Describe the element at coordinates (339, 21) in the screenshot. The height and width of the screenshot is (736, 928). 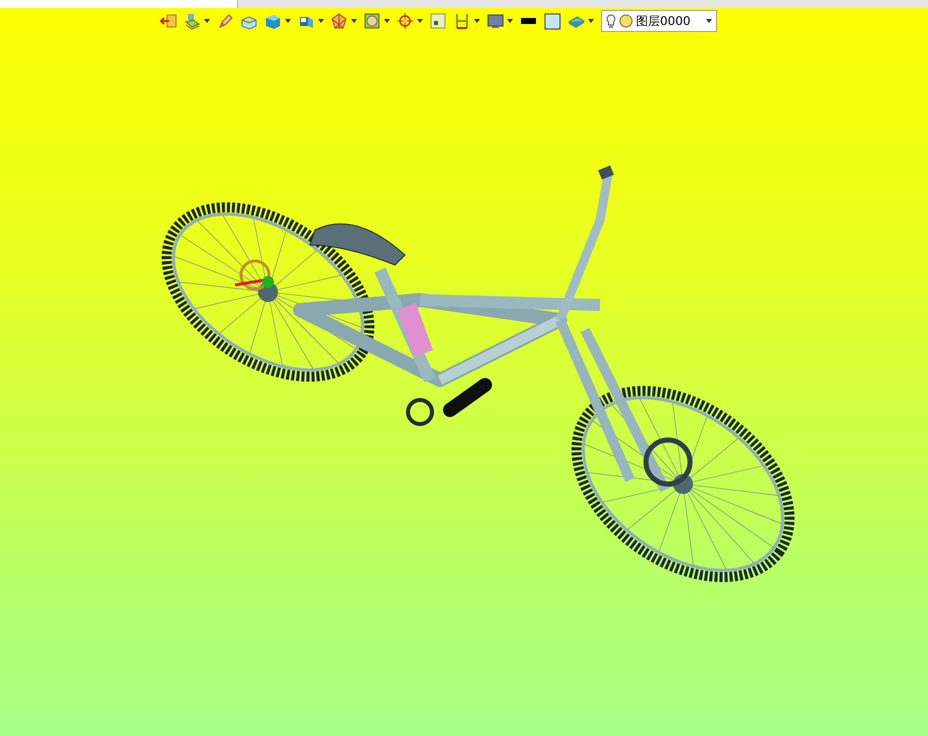
I see `polygon-icon` at that location.